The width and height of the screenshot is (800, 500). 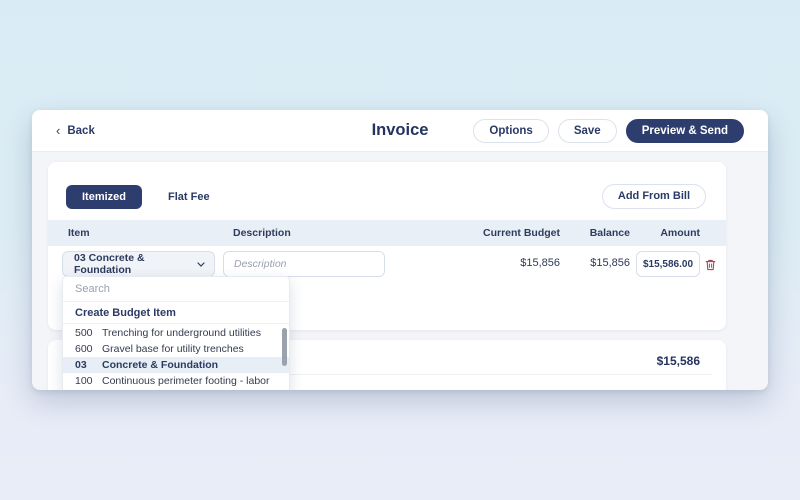 I want to click on list-item: 500 Trenching for underground utilities, so click(x=176, y=333).